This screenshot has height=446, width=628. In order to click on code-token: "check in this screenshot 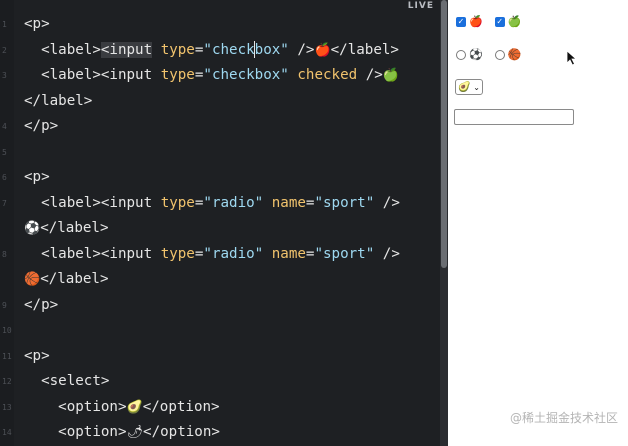, I will do `click(229, 49)`.